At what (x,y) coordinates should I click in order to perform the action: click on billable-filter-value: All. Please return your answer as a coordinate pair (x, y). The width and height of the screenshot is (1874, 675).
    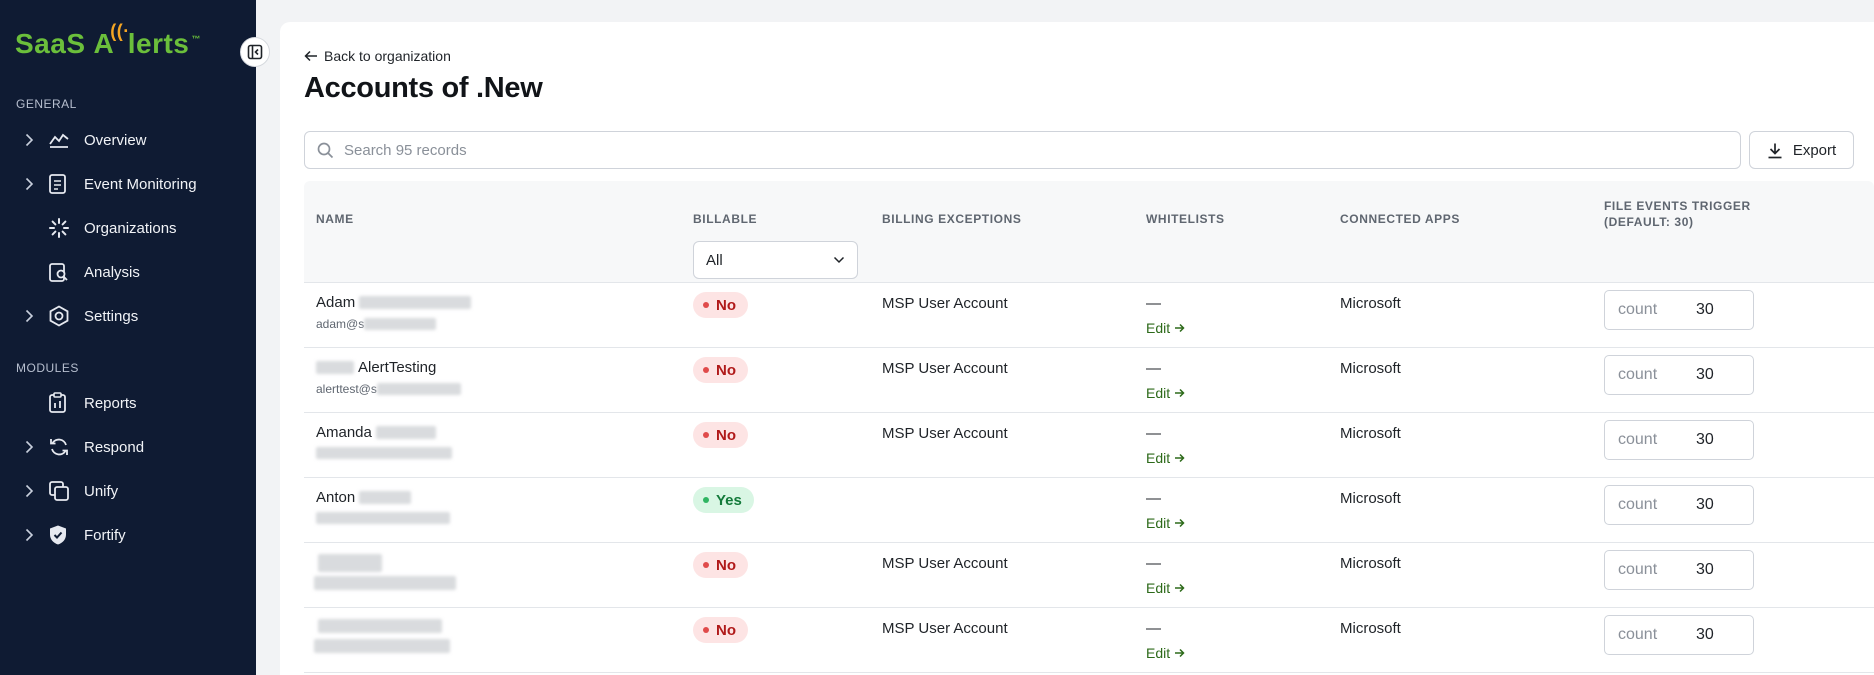
    Looking at the image, I should click on (714, 260).